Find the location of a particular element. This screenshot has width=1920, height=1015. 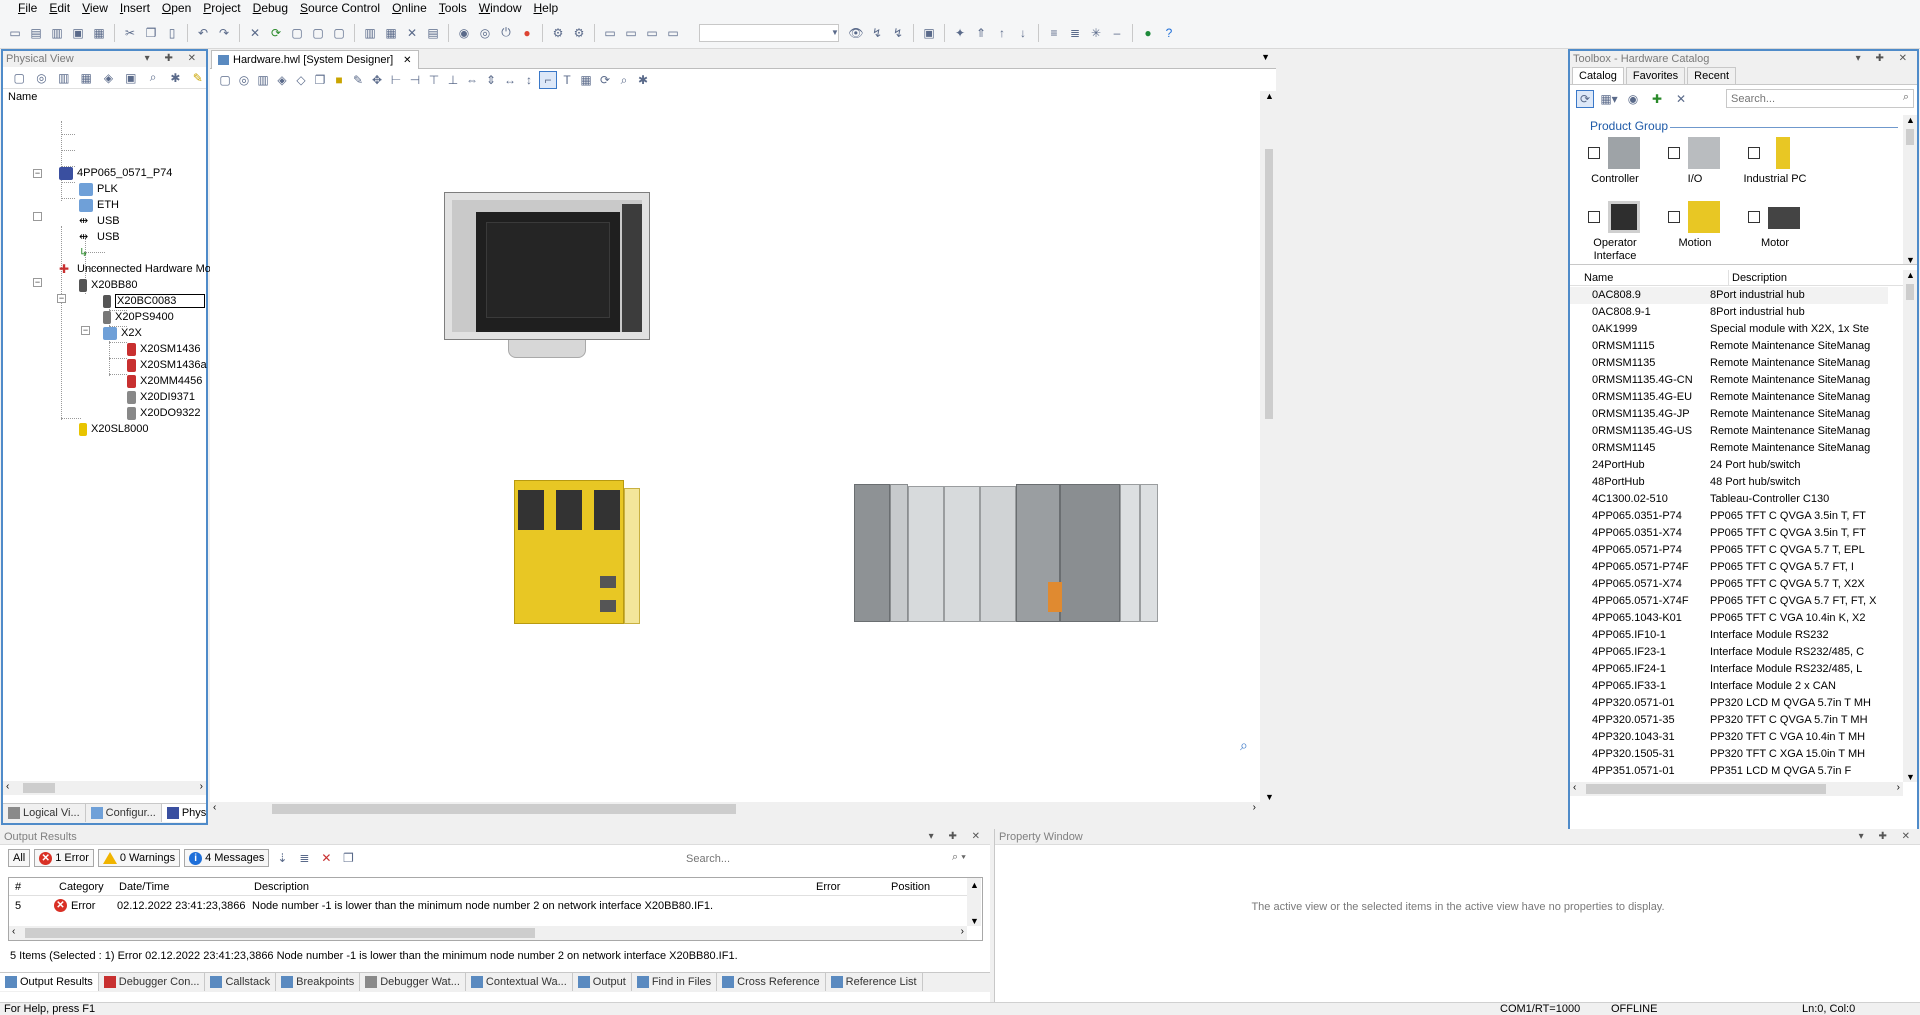

build-icon: ▥ is located at coordinates (370, 33).